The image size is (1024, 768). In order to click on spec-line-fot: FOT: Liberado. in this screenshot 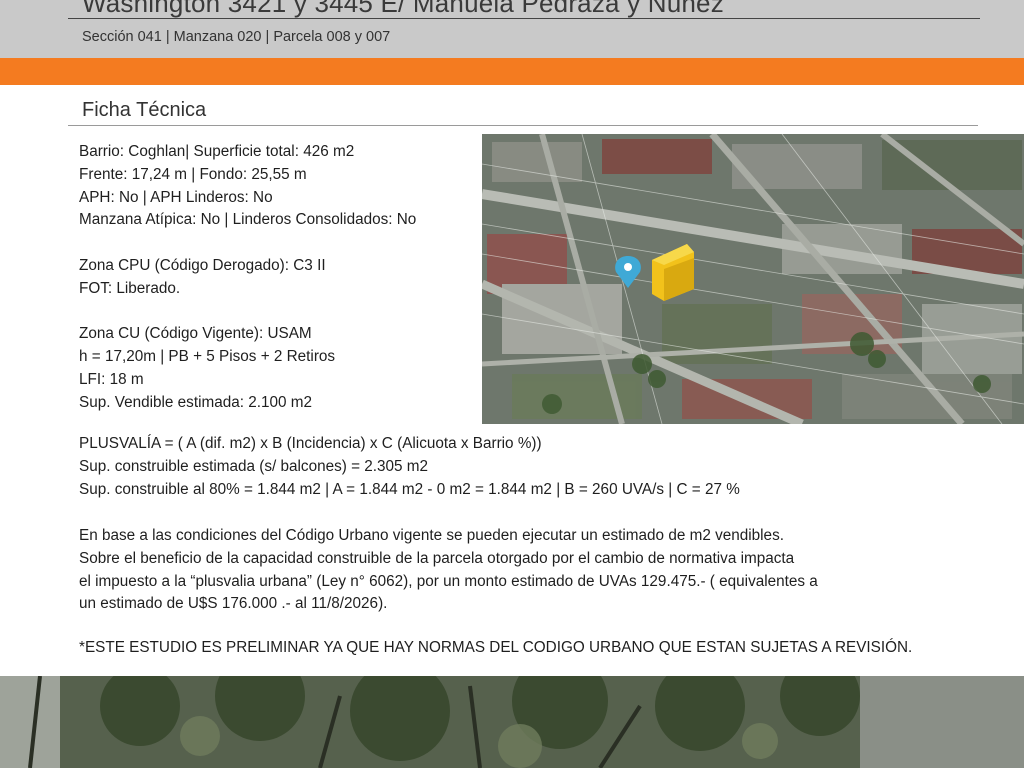, I will do `click(130, 288)`.